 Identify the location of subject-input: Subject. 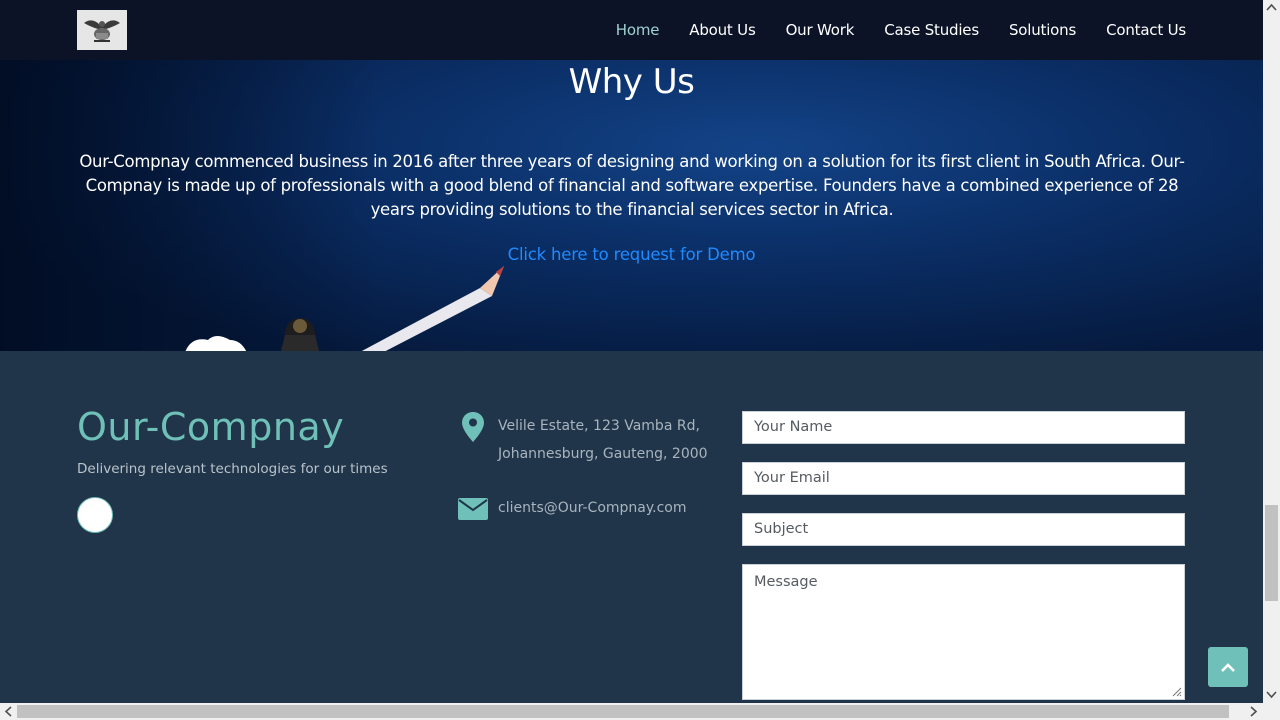
(963, 529).